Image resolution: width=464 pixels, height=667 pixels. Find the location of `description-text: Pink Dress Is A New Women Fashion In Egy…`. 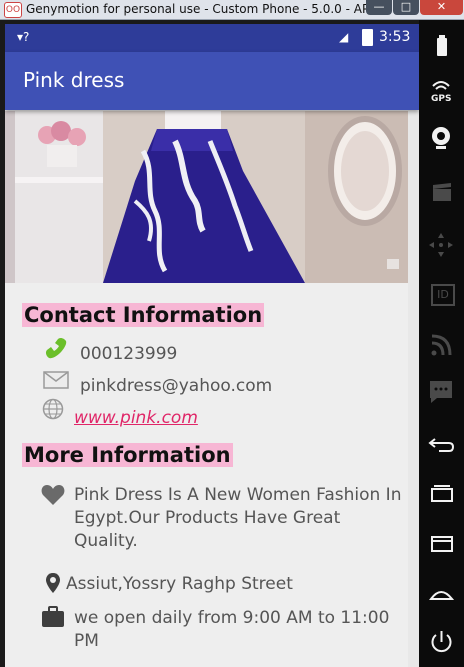

description-text: Pink Dress Is A New Women Fashion In Egy… is located at coordinates (238, 518).